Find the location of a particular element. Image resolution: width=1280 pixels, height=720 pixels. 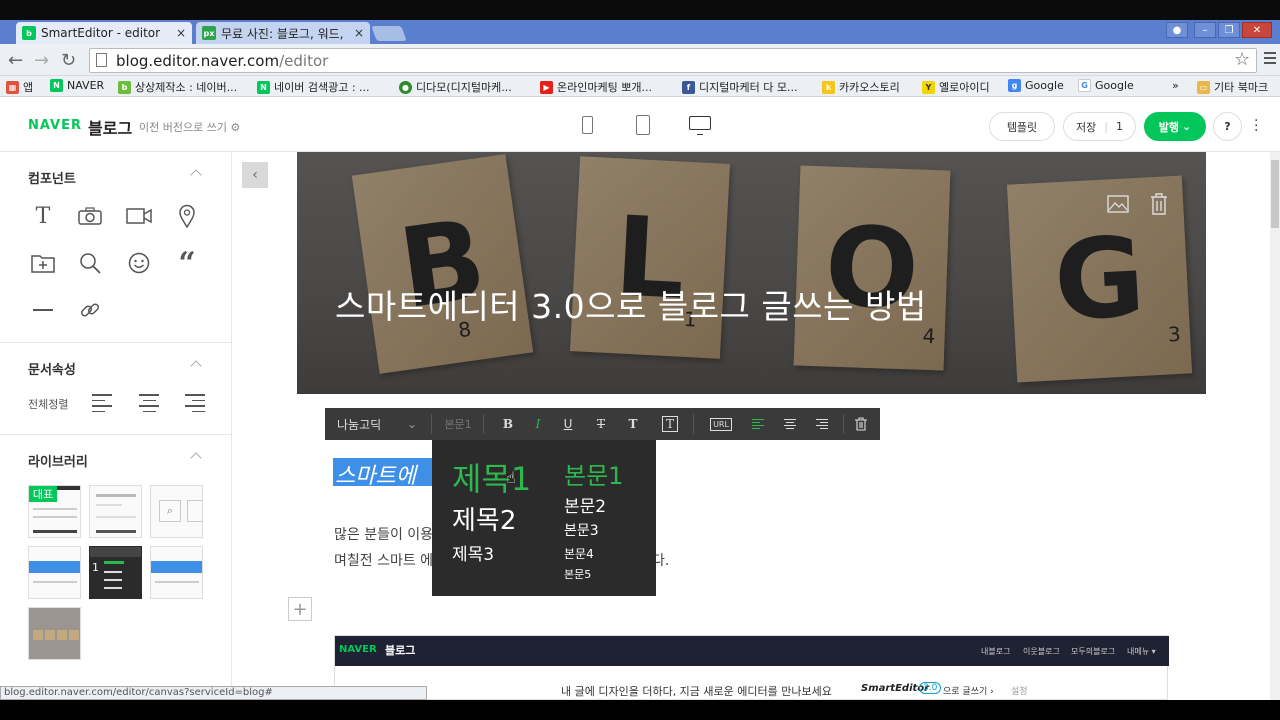

naver-logo: NAVER is located at coordinates (55, 125).